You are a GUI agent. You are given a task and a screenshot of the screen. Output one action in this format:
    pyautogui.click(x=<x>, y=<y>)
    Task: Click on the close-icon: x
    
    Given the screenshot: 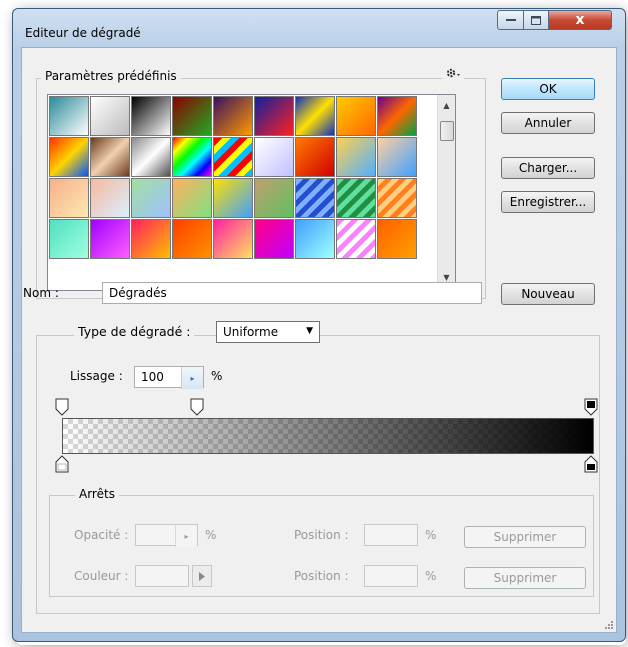 What is the action you would take?
    pyautogui.click(x=580, y=20)
    